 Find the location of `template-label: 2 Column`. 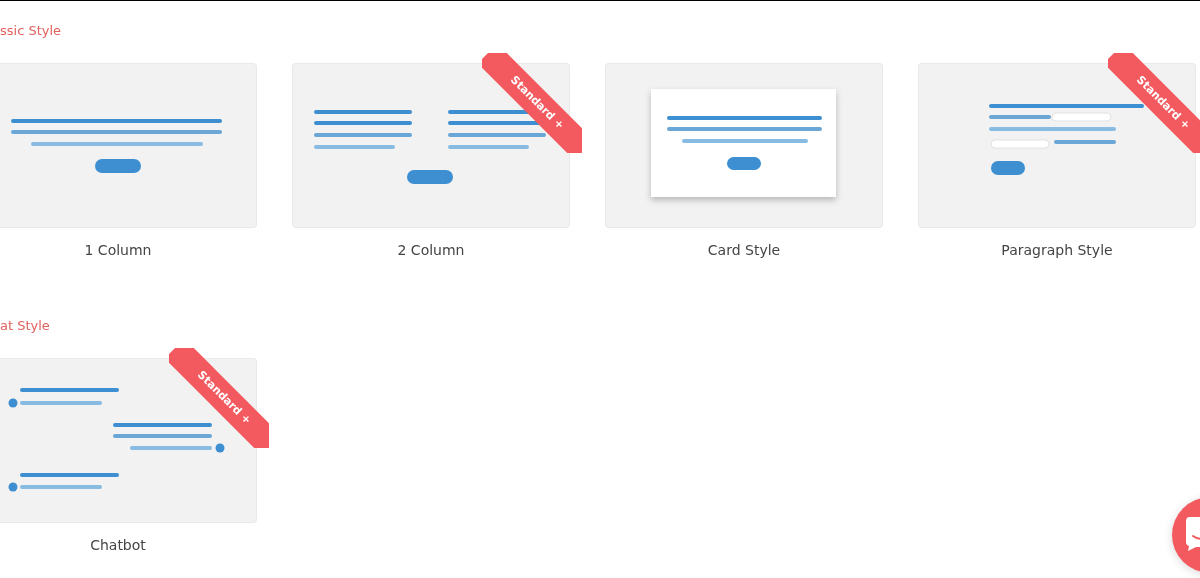

template-label: 2 Column is located at coordinates (431, 250).